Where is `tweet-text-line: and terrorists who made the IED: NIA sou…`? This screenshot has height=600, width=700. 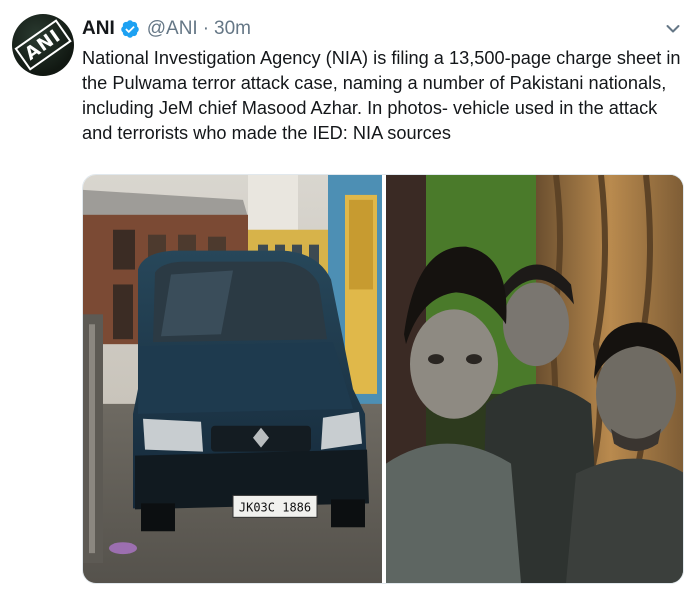 tweet-text-line: and terrorists who made the IED: NIA sou… is located at coordinates (266, 133).